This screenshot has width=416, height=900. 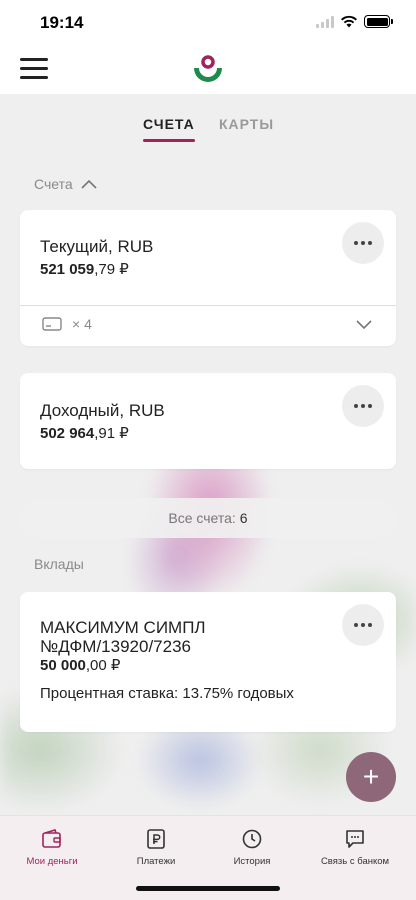 What do you see at coordinates (349, 21) in the screenshot?
I see `wifi-icon` at bounding box center [349, 21].